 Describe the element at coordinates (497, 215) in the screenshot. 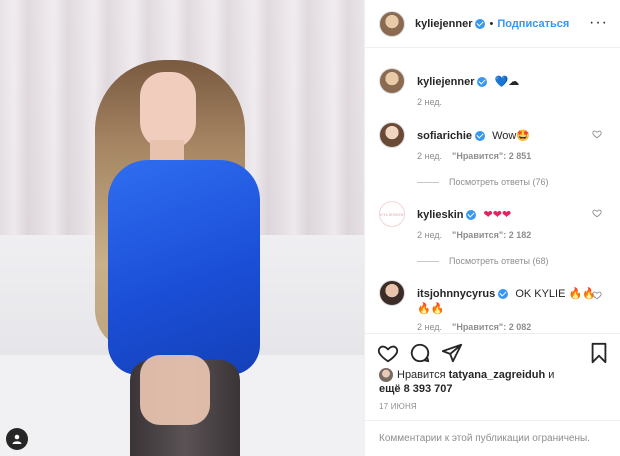

I see `comment-body: ❤❤❤` at that location.